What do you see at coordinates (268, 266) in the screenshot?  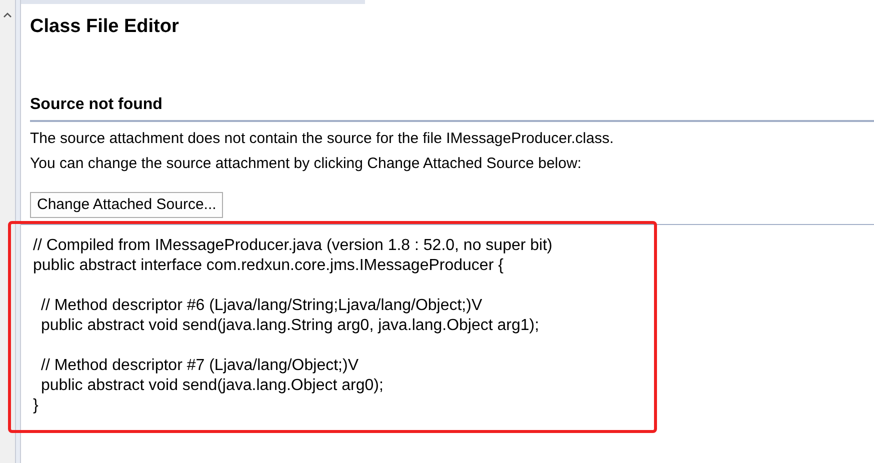 I see `code-line: public abstract interface com.redxun.core.jms.IMessageProducer {` at bounding box center [268, 266].